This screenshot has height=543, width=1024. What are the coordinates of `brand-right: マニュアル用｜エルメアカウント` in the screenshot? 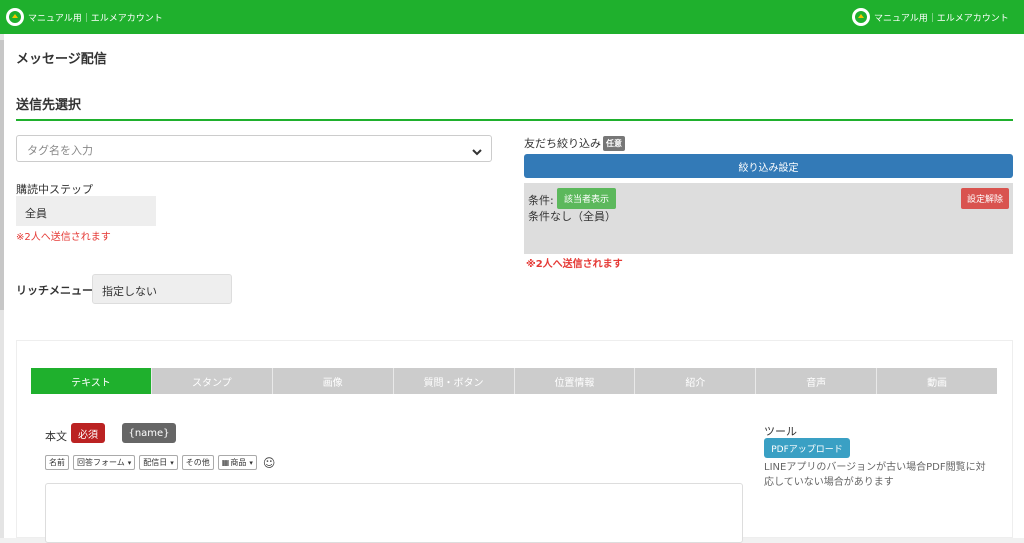 It's located at (930, 17).